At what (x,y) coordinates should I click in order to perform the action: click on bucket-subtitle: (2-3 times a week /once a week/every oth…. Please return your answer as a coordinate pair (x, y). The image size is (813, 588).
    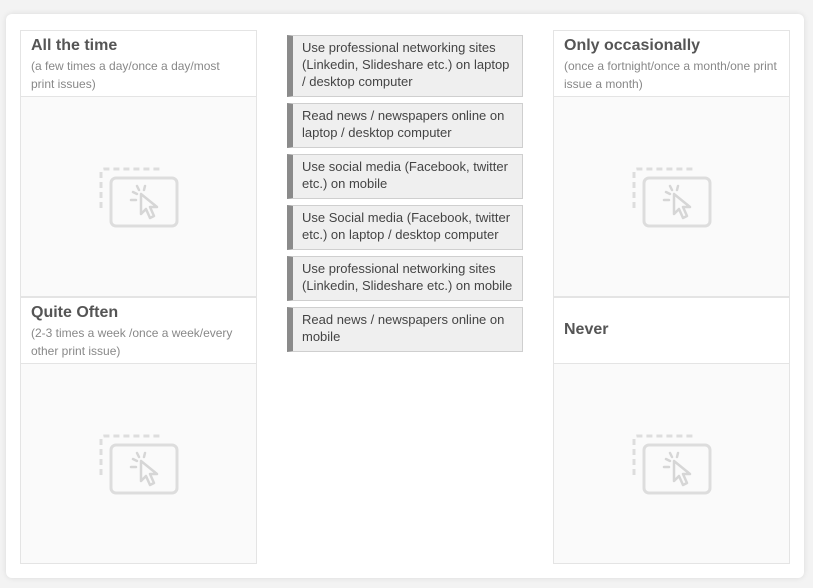
    Looking at the image, I should click on (132, 342).